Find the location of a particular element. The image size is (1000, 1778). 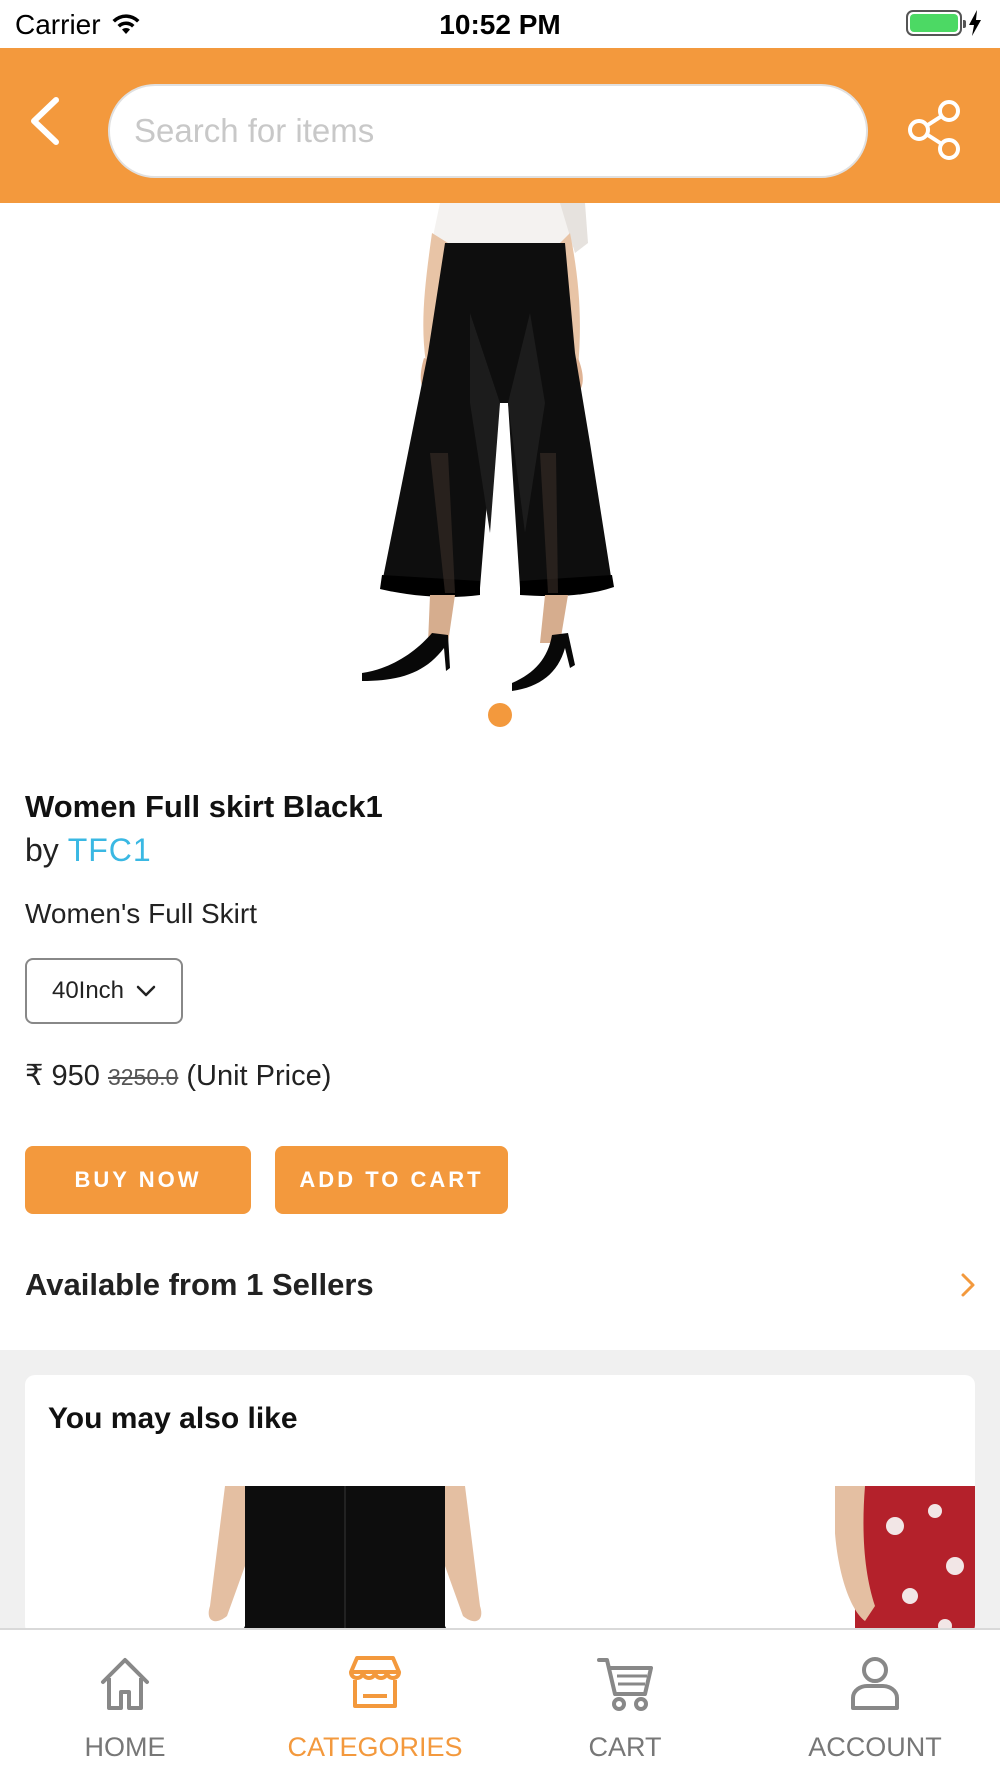

carousel-dot-active is located at coordinates (500, 715).